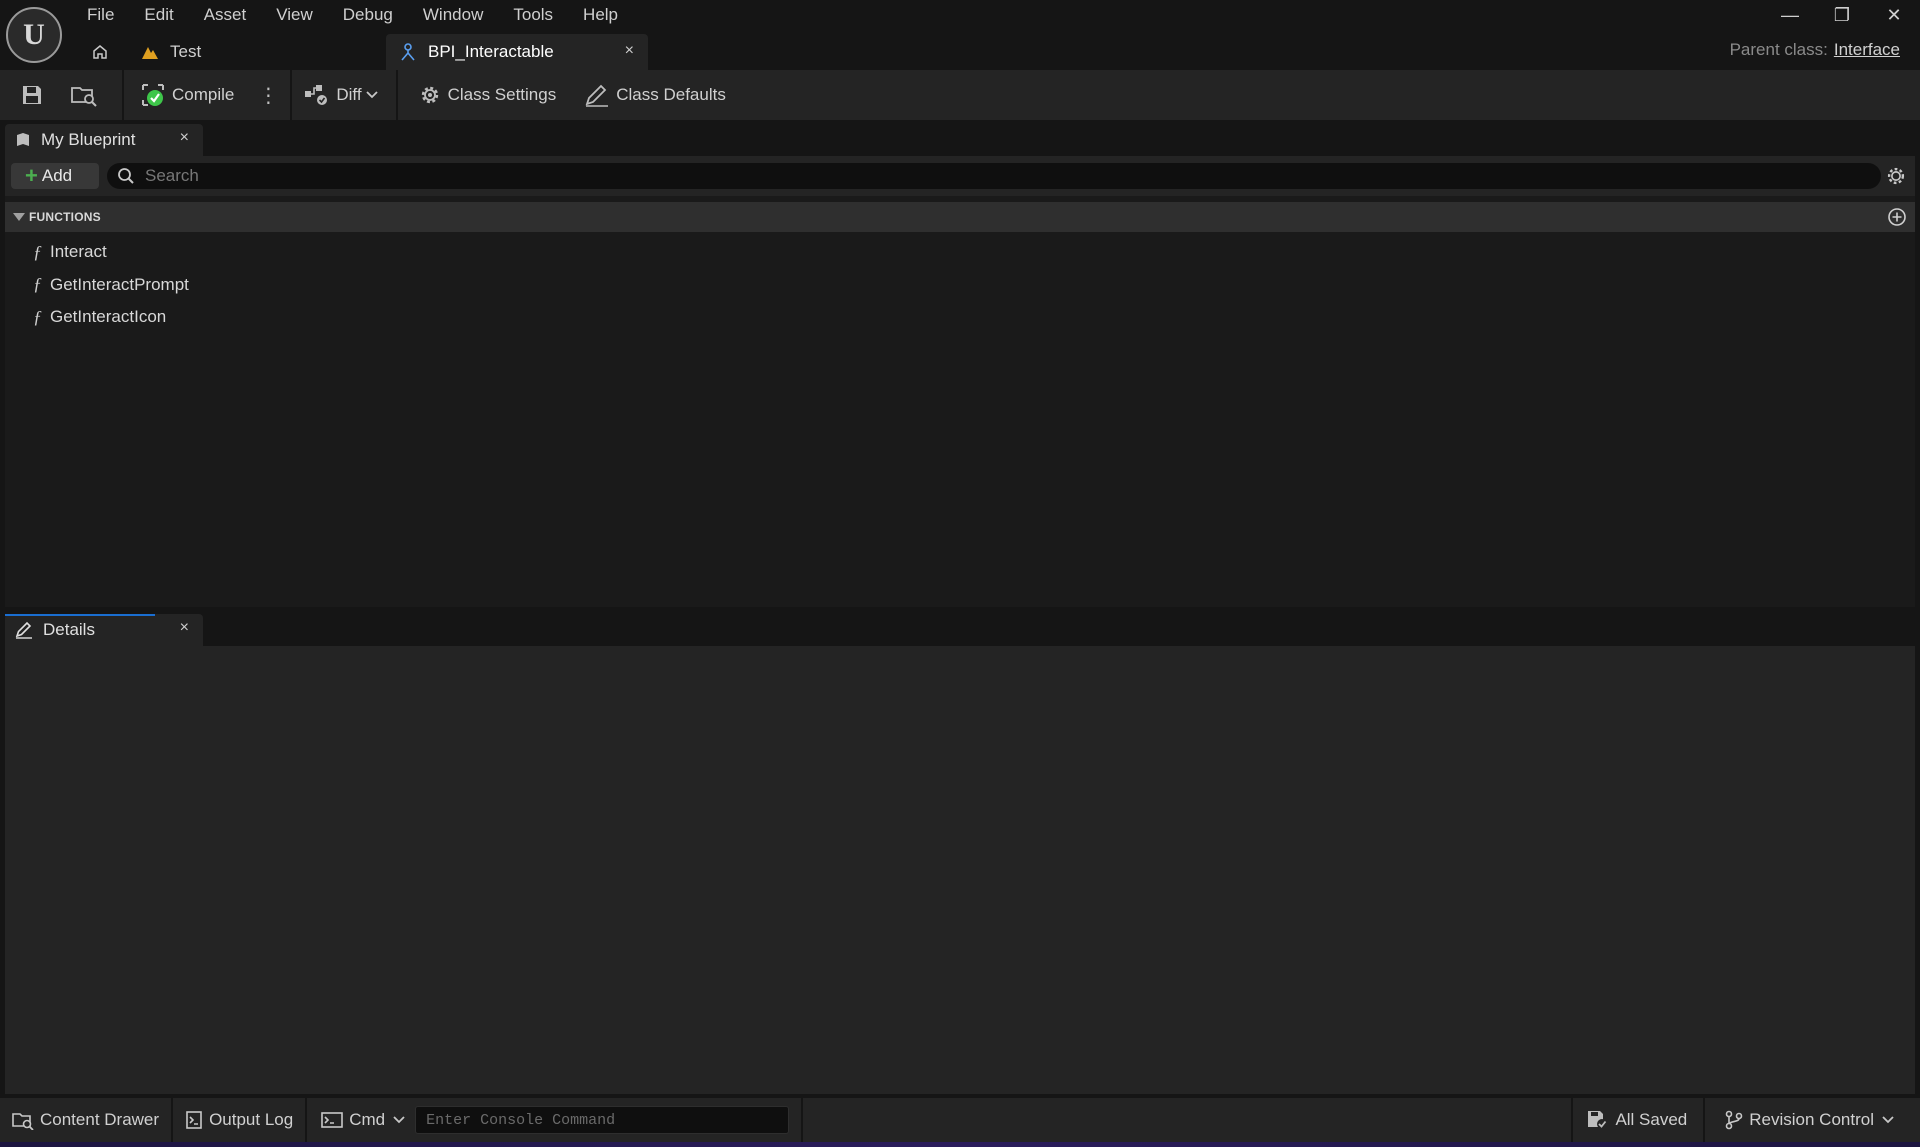 The image size is (1920, 1147). What do you see at coordinates (960, 217) in the screenshot?
I see `functions-section-header: FUNCTIONS` at bounding box center [960, 217].